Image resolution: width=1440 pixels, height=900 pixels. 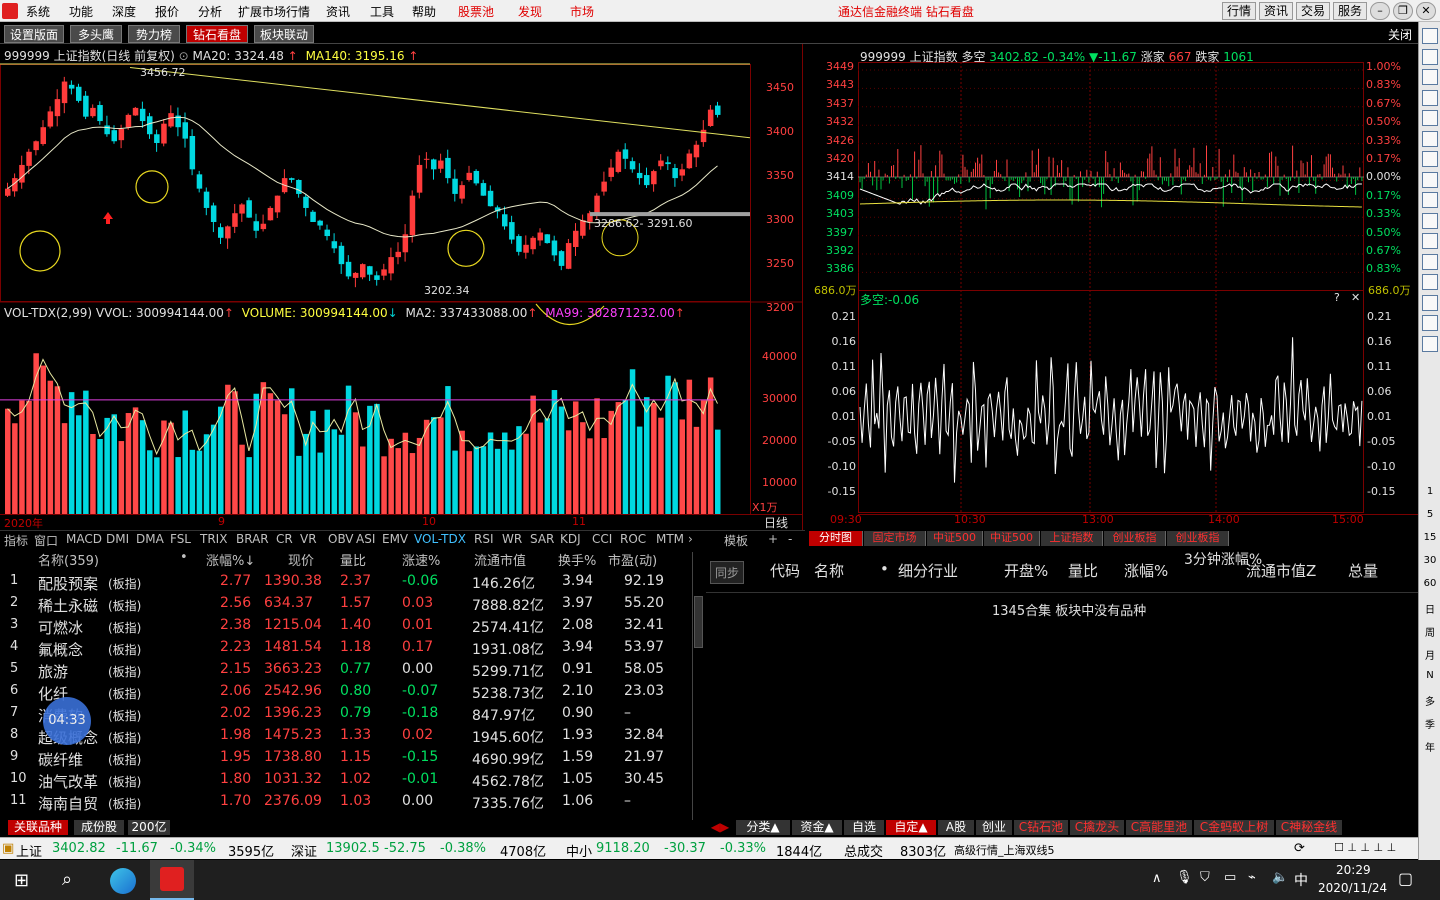 I want to click on period-11-button: 年, so click(x=1430, y=746).